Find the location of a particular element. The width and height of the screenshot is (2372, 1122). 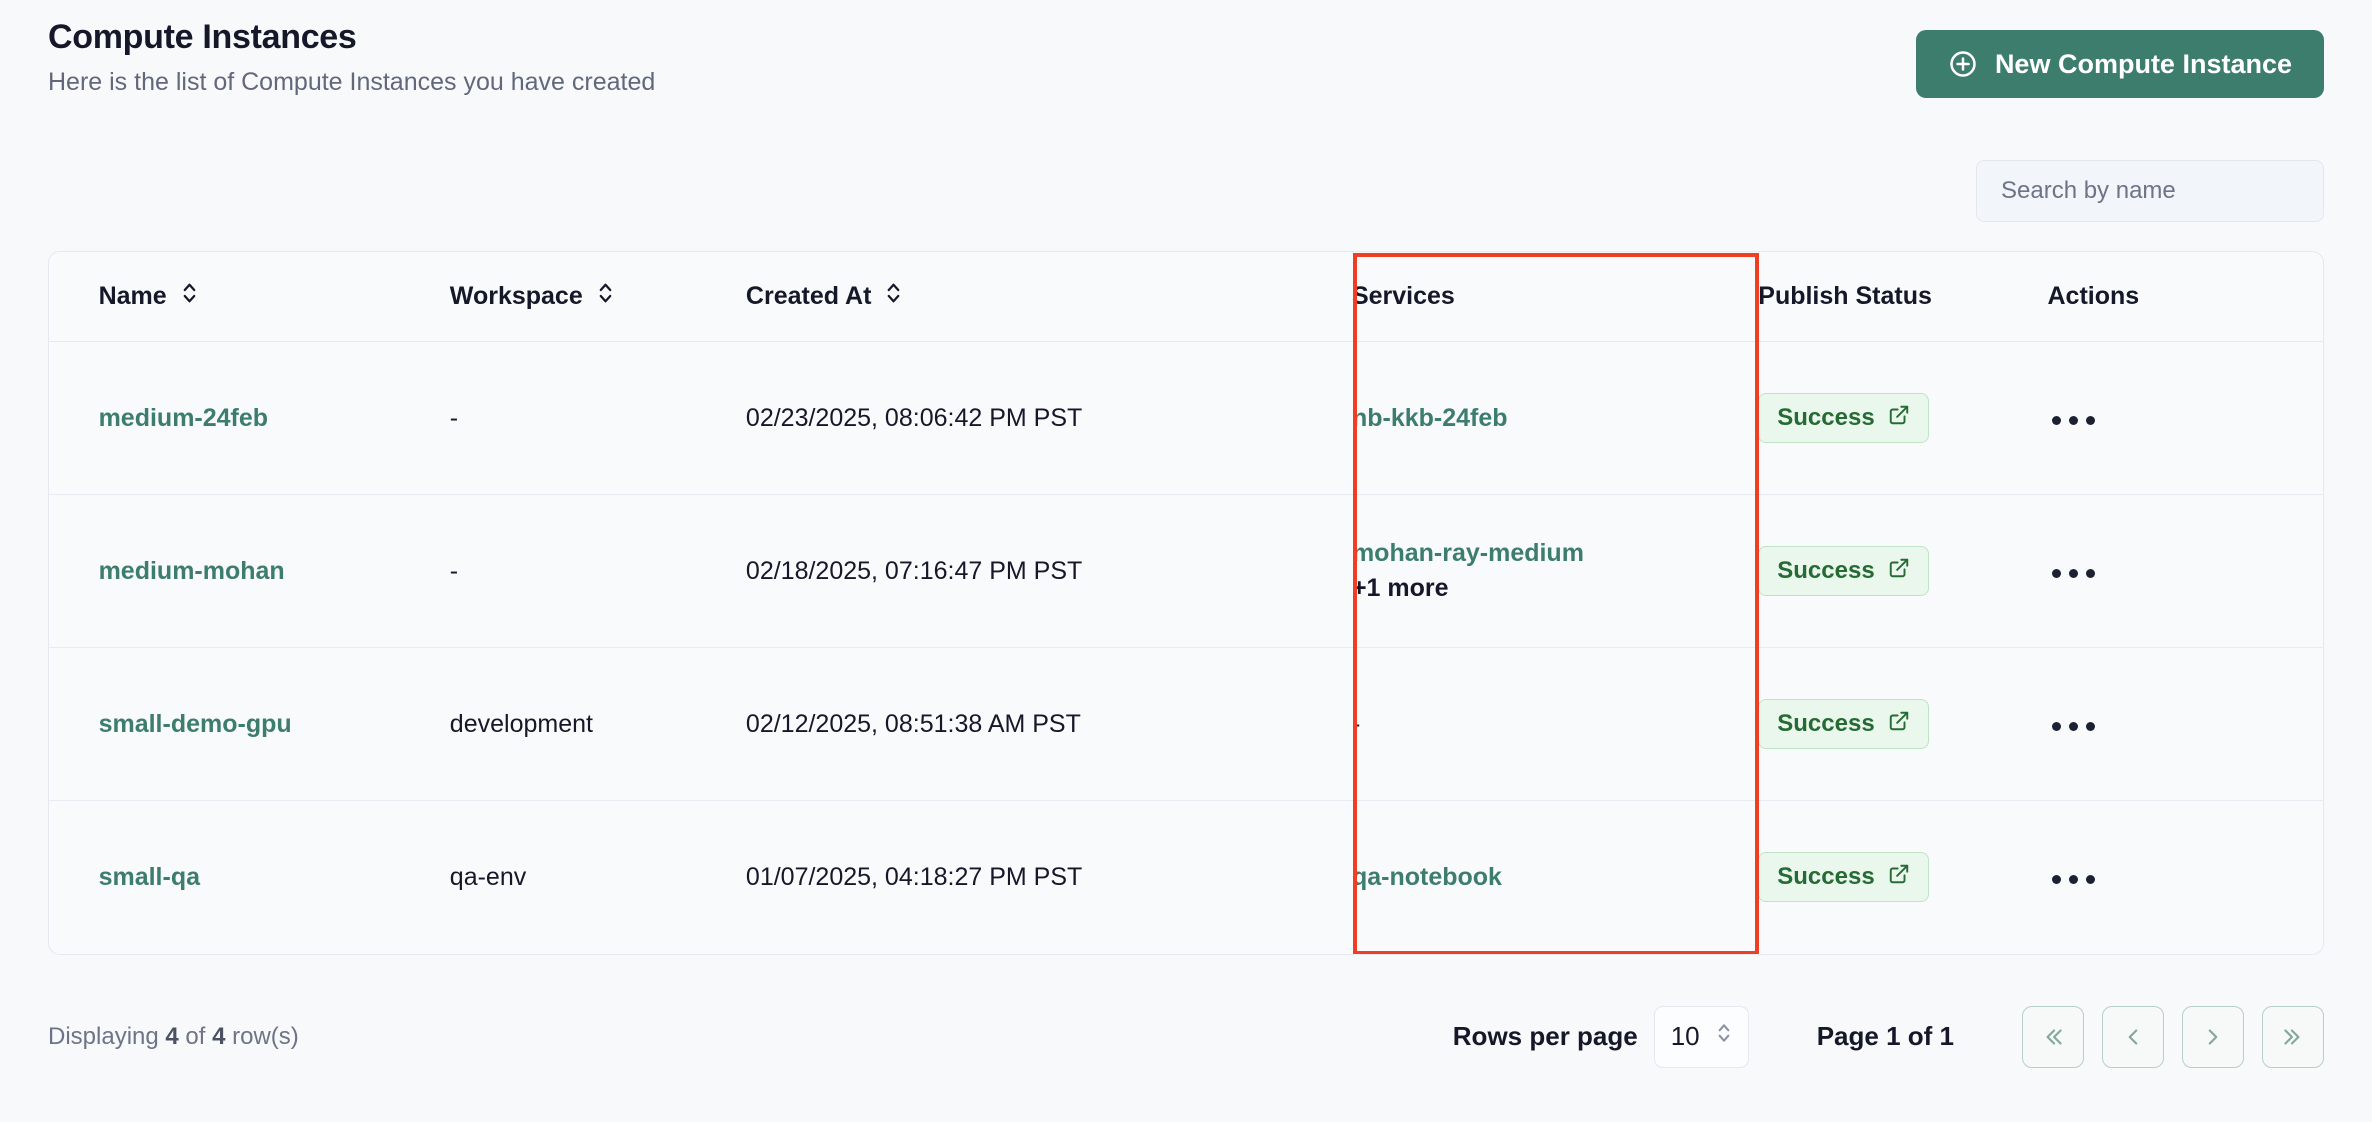

workspace-value: qa-env is located at coordinates (488, 876).